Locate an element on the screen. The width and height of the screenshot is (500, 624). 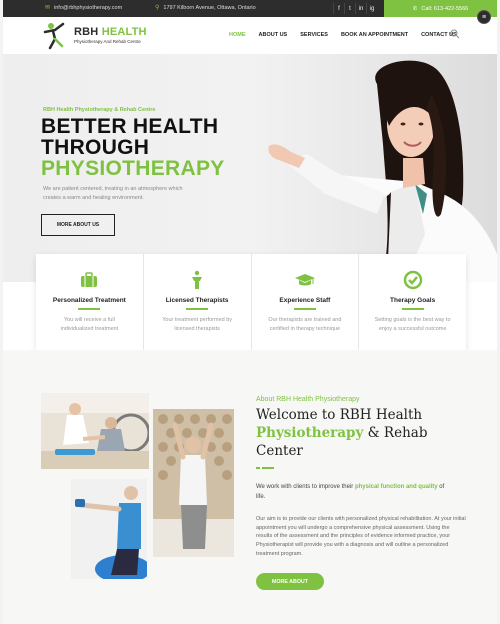
more-about-button: MORE ABOUT is located at coordinates (290, 581).